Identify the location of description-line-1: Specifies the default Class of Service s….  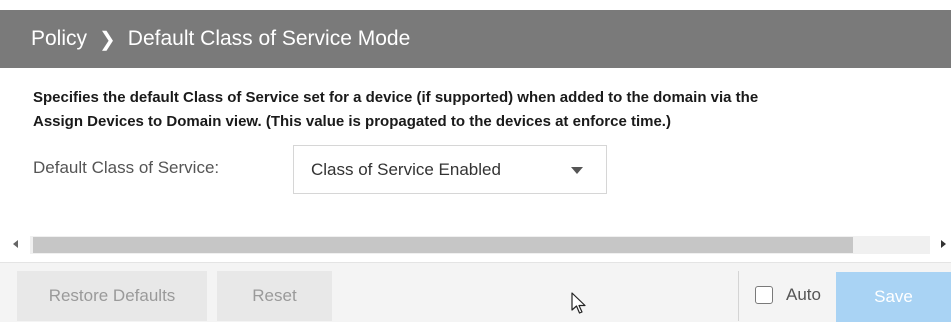
(396, 97).